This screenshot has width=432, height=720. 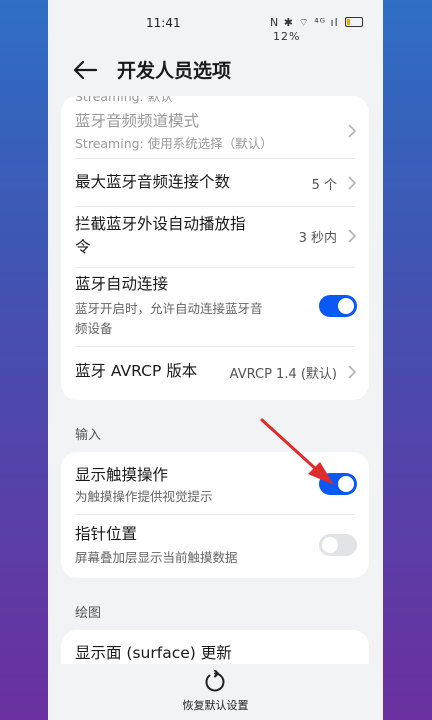 I want to click on page-header: 开发人员选项, so click(x=215, y=70).